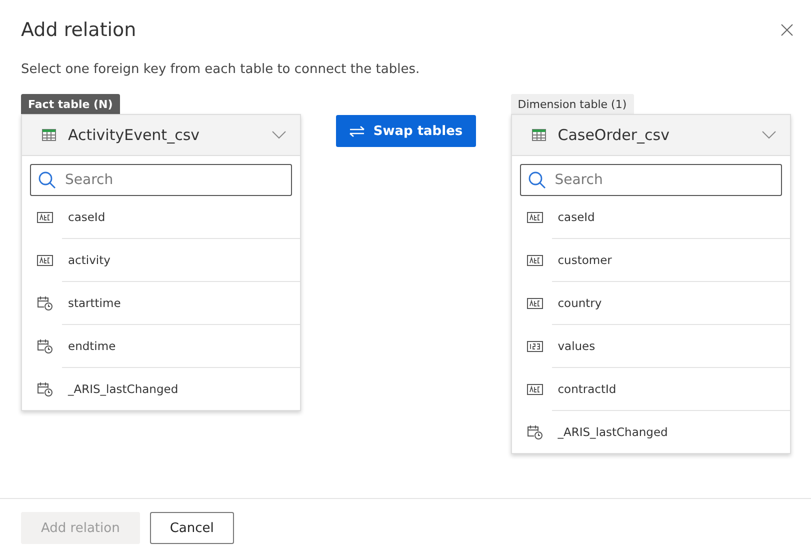  What do you see at coordinates (651, 260) in the screenshot?
I see `column-item: customer` at bounding box center [651, 260].